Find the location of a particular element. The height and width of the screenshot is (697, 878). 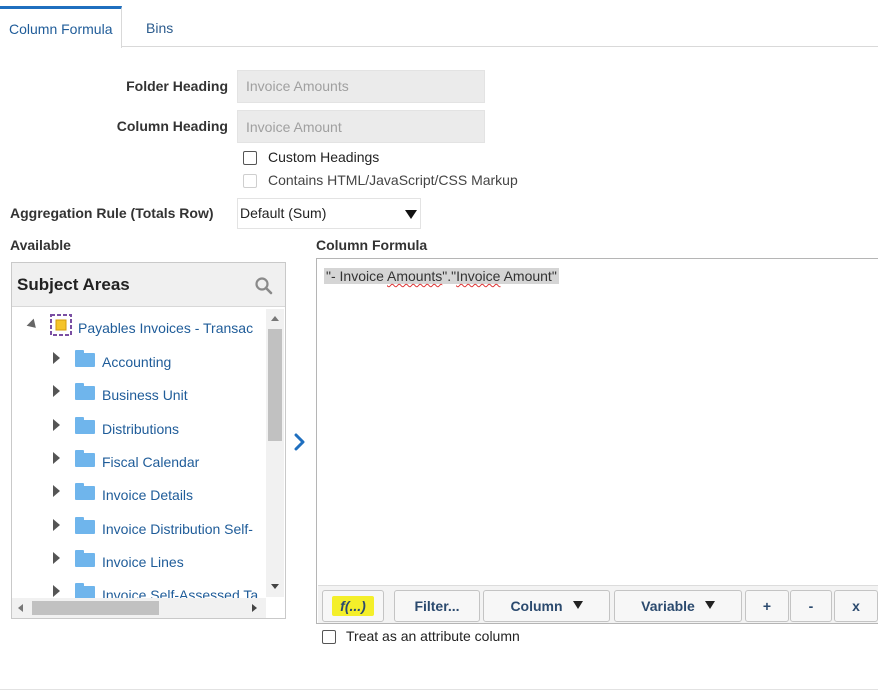

vertical-scroll-thumb is located at coordinates (275, 385).